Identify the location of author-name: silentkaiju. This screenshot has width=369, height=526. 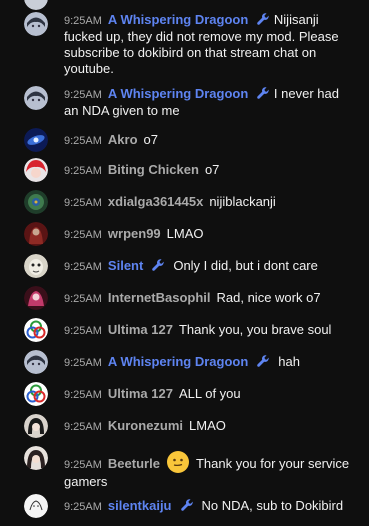
(140, 505).